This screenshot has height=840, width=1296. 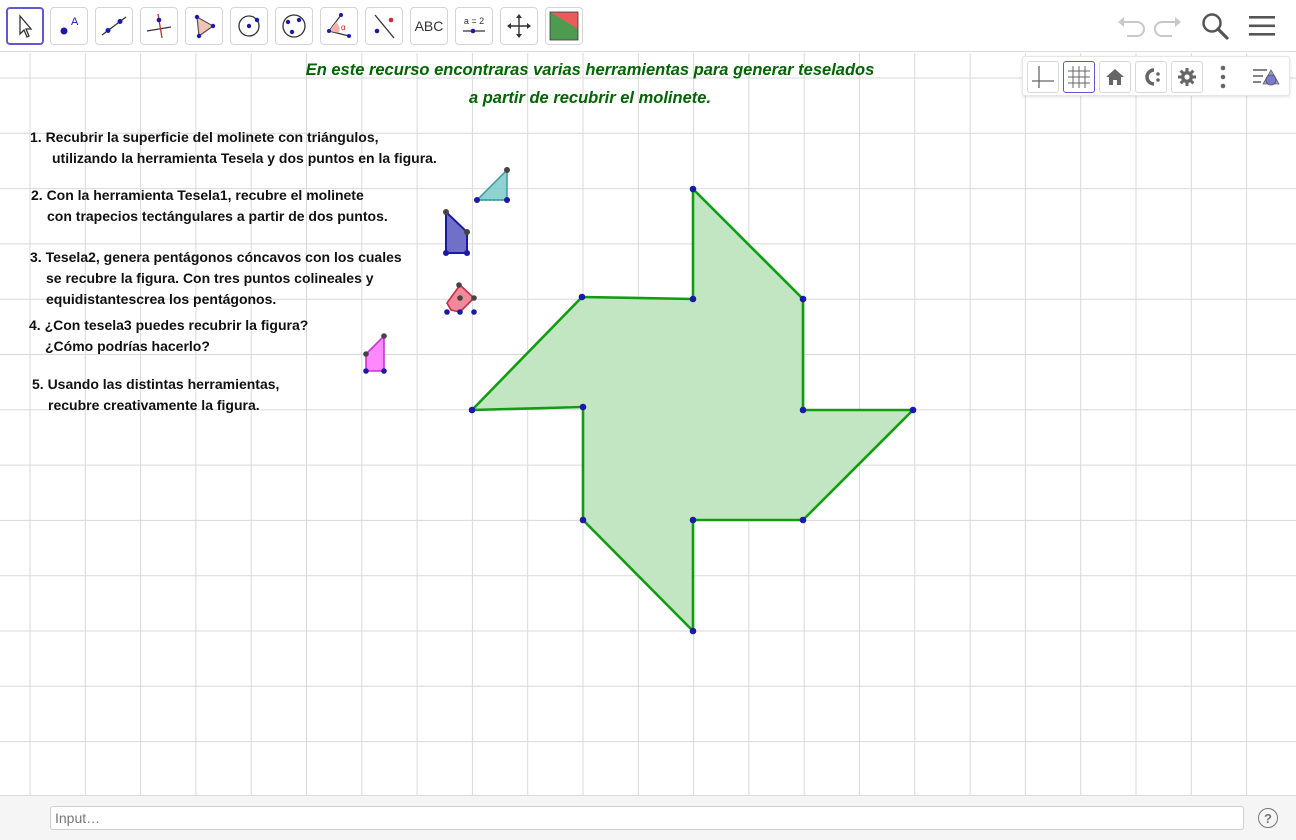 I want to click on toggle-stylebar-button, so click(x=1267, y=77).